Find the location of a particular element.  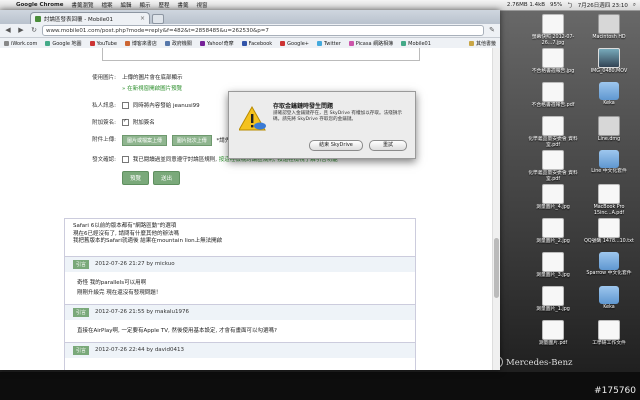

menu-item: 編輯 is located at coordinates (125, 5).